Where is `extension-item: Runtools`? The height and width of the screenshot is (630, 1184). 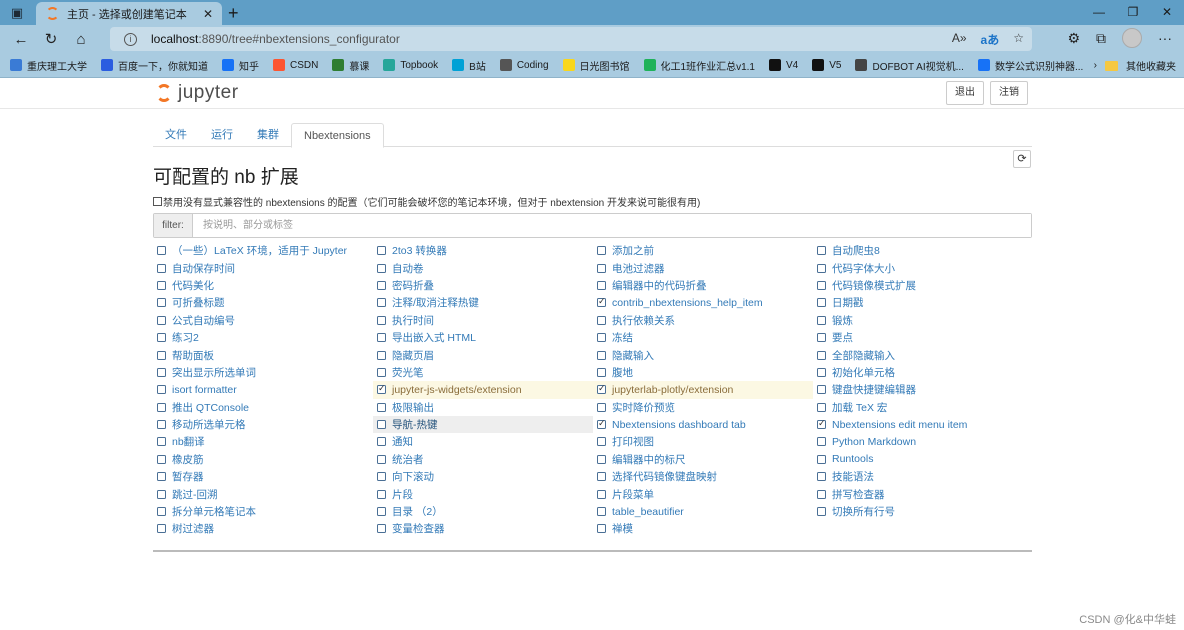
extension-item: Runtools is located at coordinates (923, 459).